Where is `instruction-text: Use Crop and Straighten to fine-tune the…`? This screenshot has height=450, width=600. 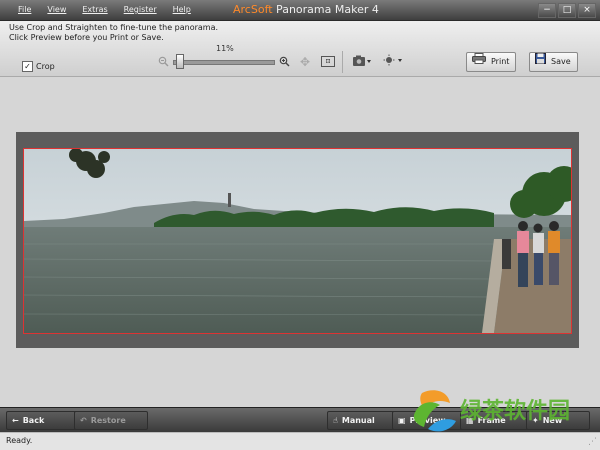 instruction-text: Use Crop and Straighten to fine-tune the… is located at coordinates (113, 33).